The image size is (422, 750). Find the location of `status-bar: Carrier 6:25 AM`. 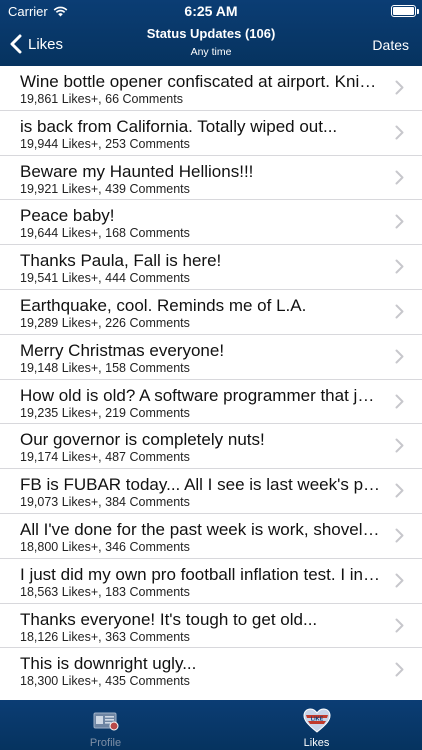

status-bar: Carrier 6:25 AM is located at coordinates (211, 11).